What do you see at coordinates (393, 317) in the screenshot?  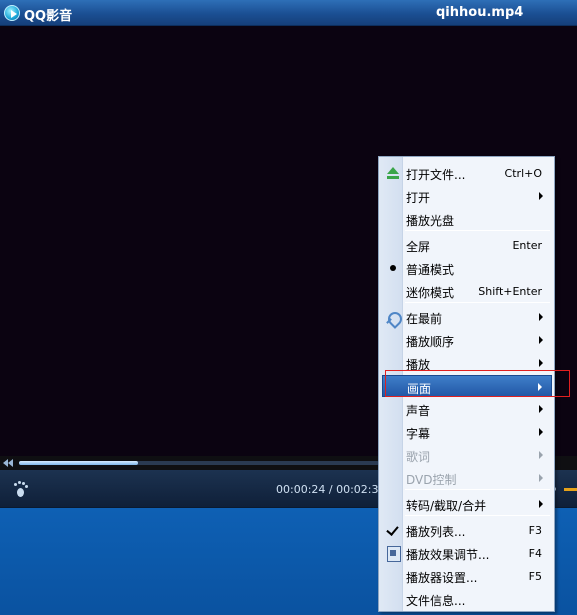 I see `pin-icon` at bounding box center [393, 317].